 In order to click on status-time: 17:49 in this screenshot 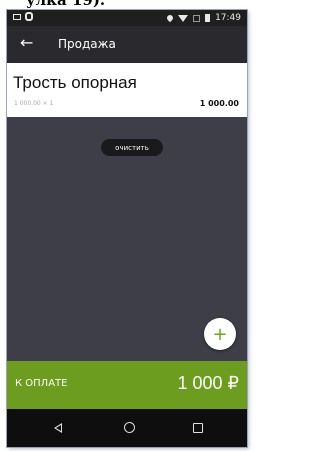, I will do `click(228, 18)`.